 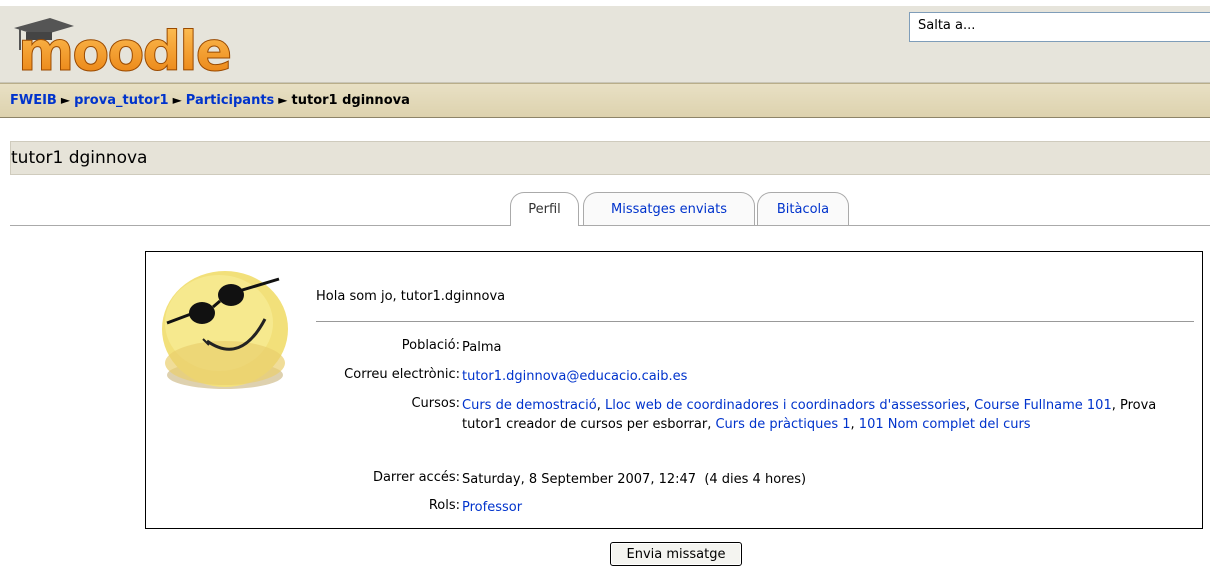 I want to click on profile-divider, so click(x=755, y=321).